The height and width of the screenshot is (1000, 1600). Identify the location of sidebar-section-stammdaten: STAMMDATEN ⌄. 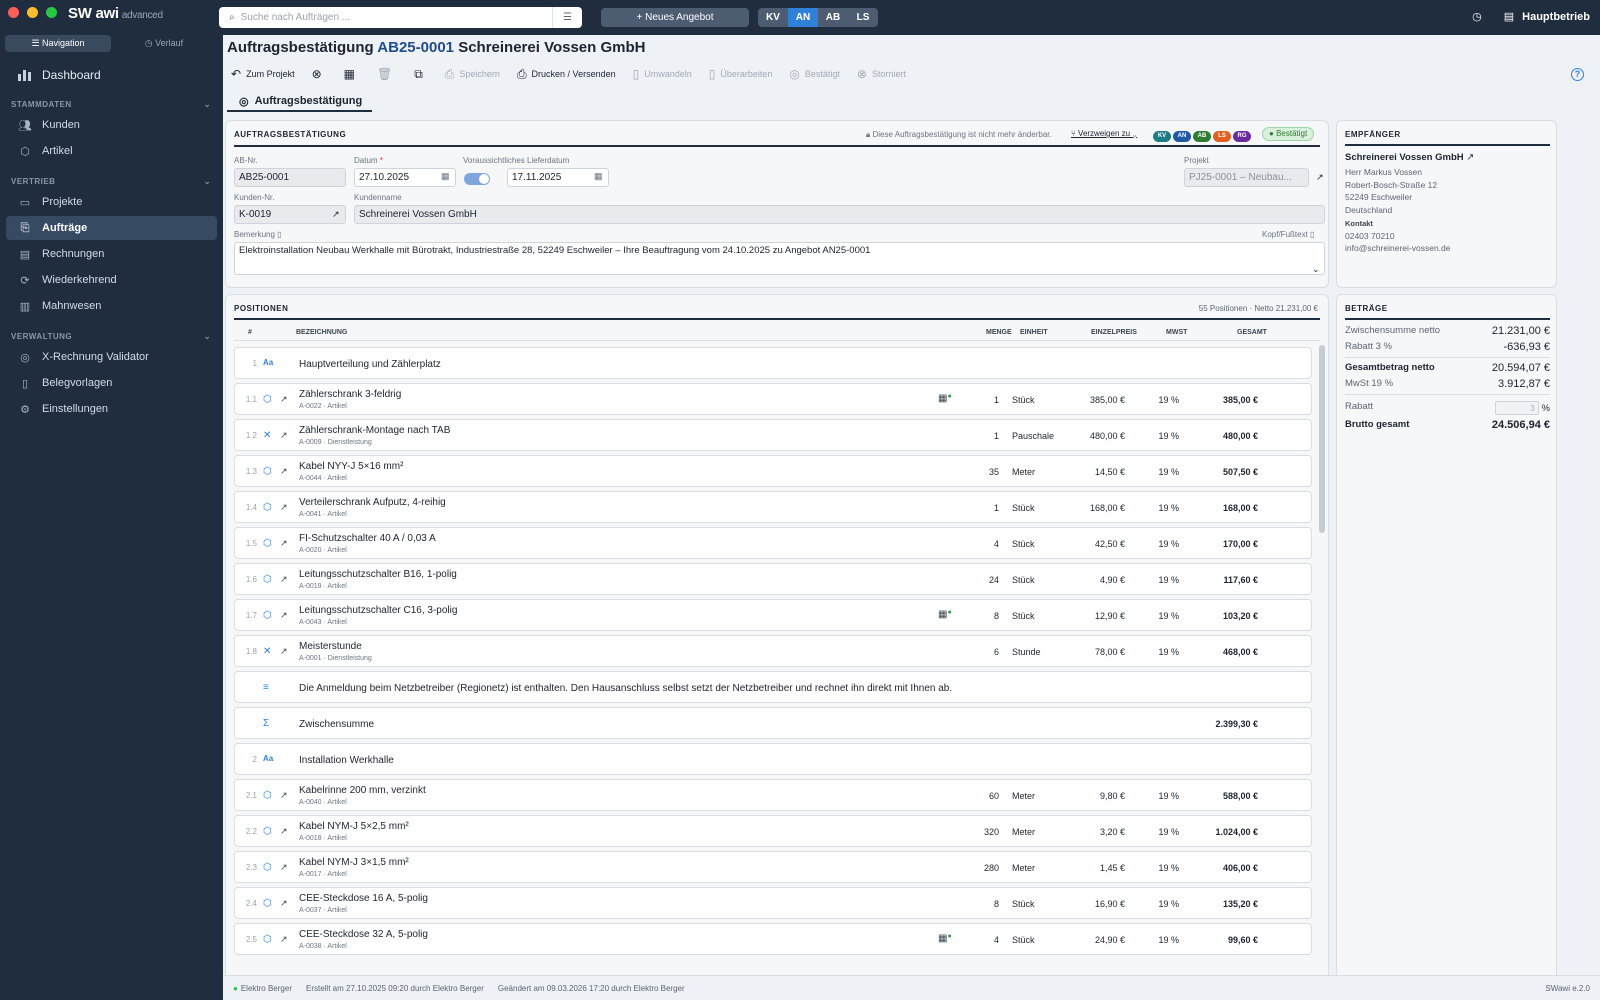
(111, 104).